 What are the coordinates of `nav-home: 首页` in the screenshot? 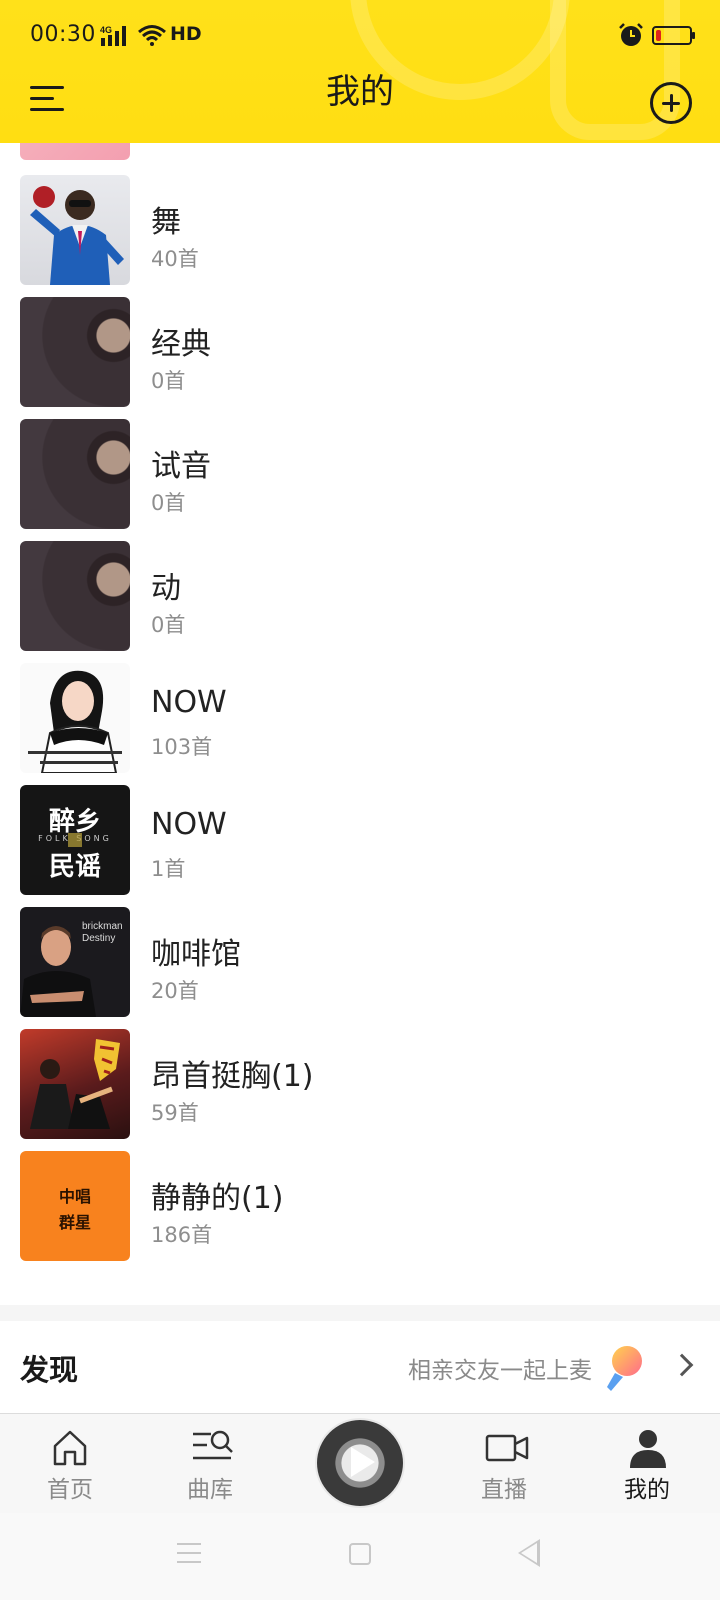 It's located at (70, 1464).